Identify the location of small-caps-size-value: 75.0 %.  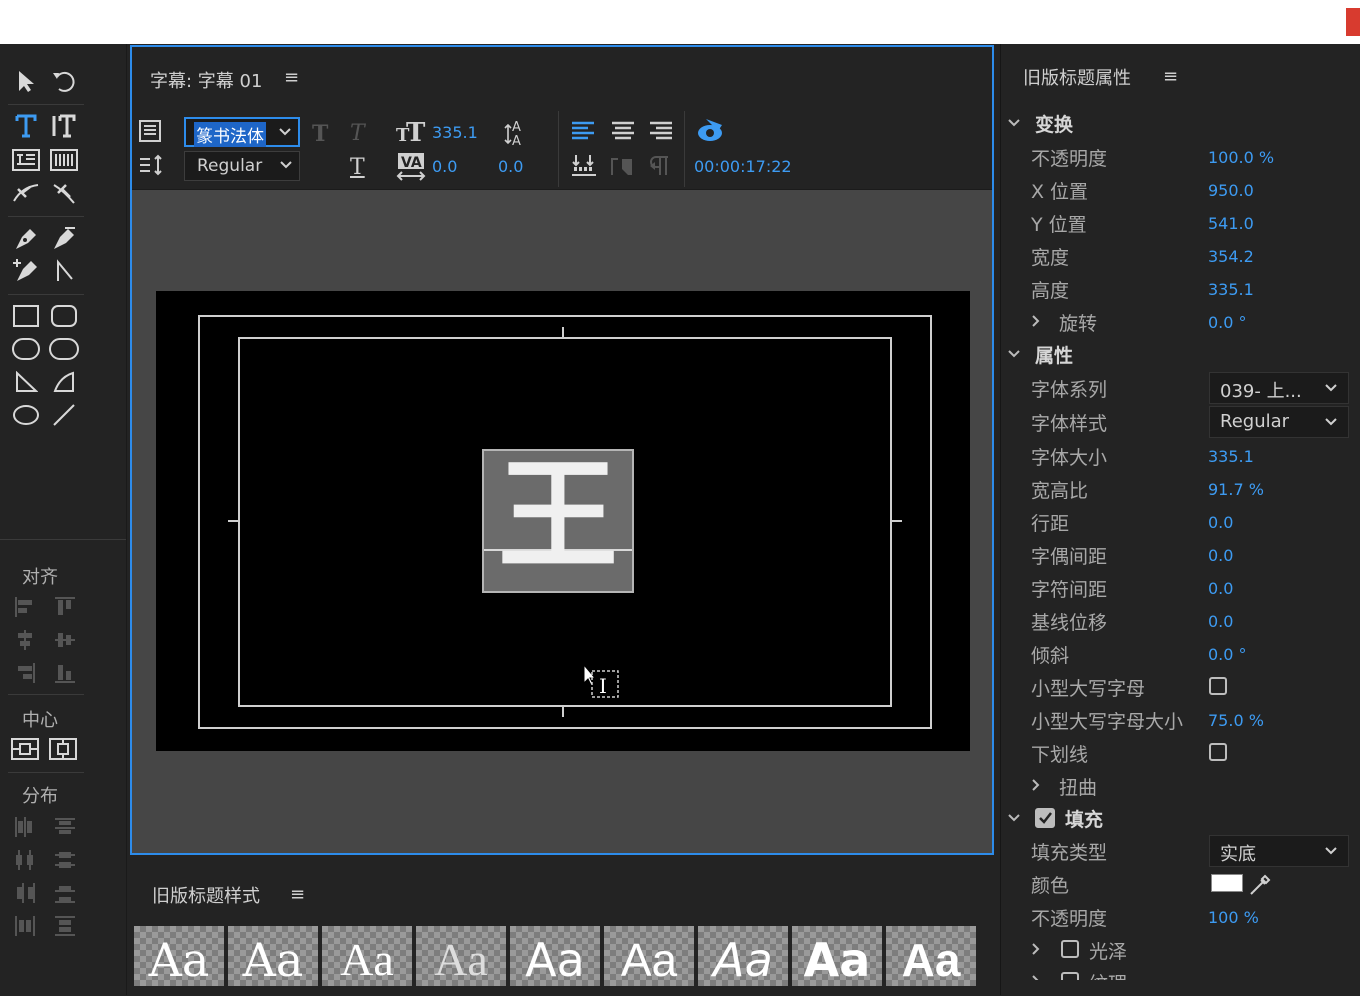
(1236, 720).